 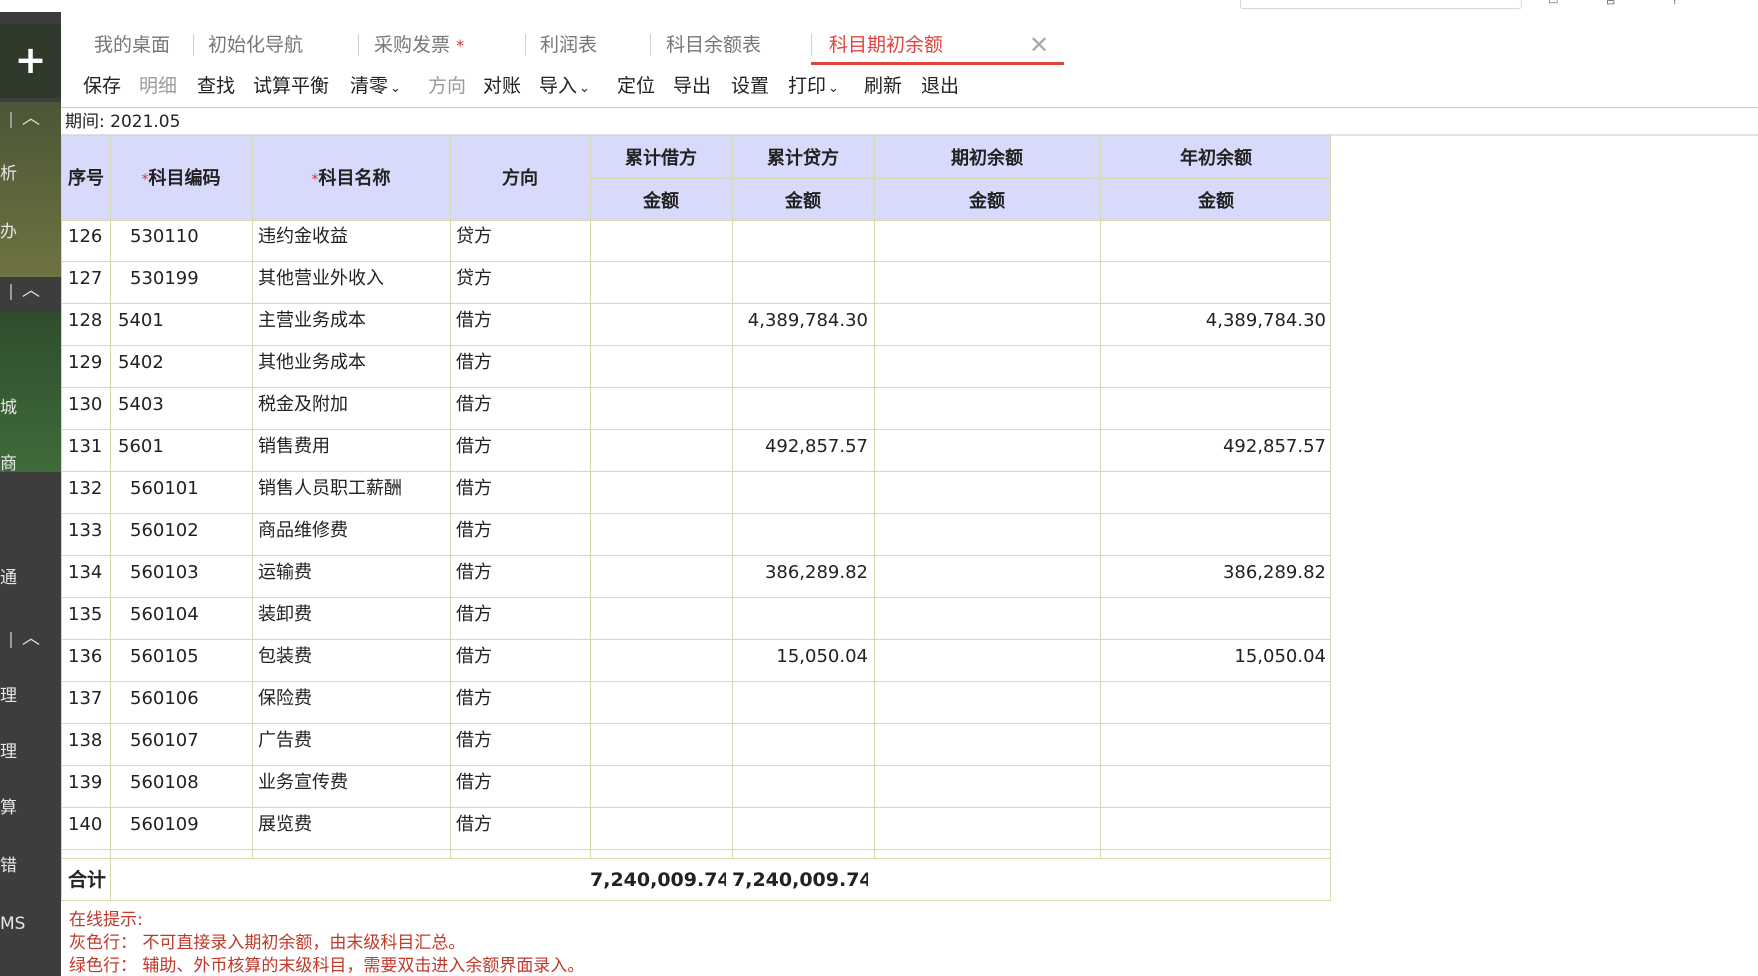 I want to click on import-dropdown: 导入 ⌄, so click(x=564, y=86).